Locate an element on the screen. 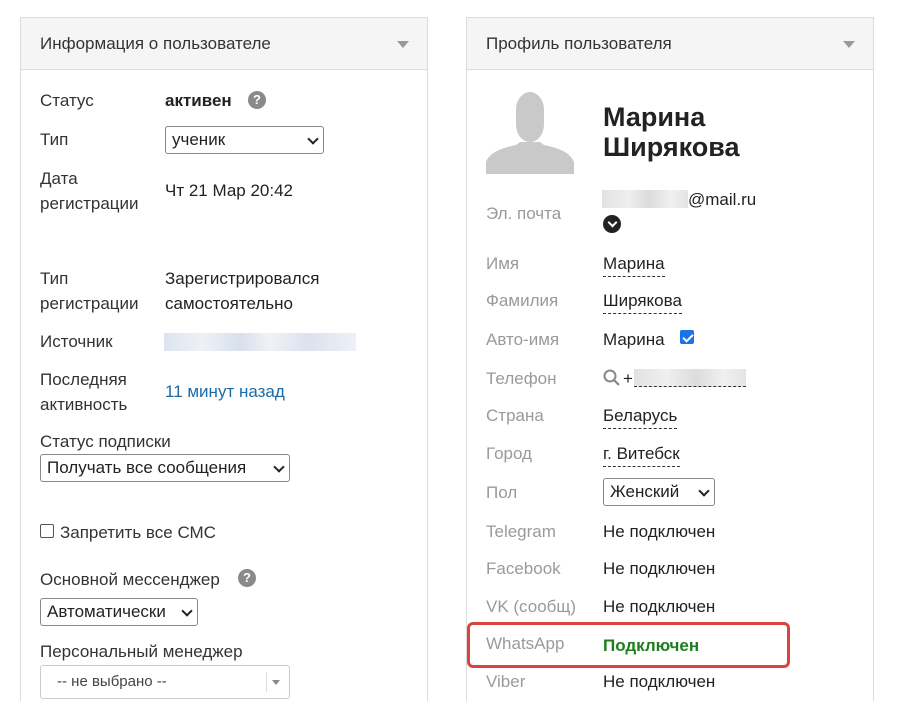  messenger-select-value: Автоматически is located at coordinates (106, 611).